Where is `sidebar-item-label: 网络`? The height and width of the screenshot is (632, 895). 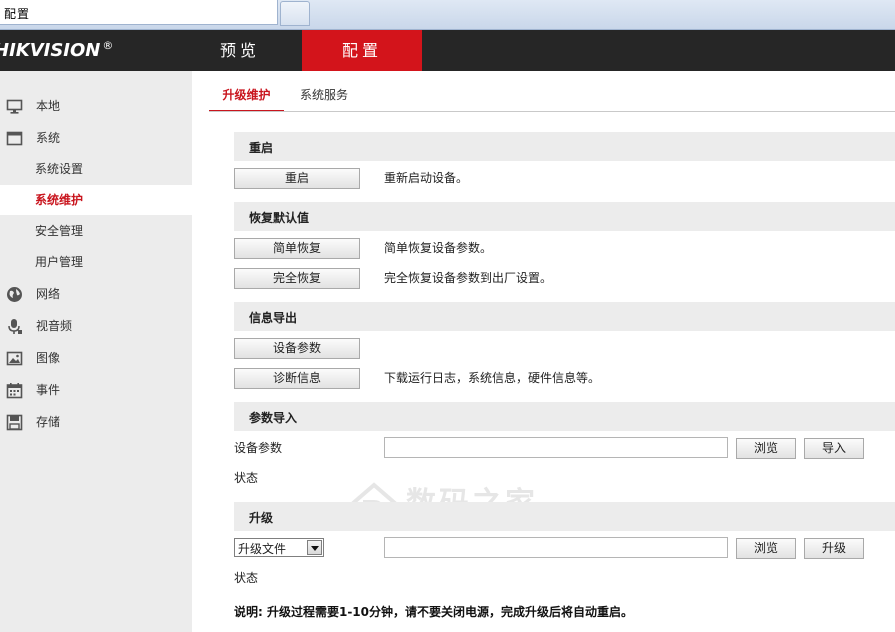
sidebar-item-label: 网络 is located at coordinates (48, 294).